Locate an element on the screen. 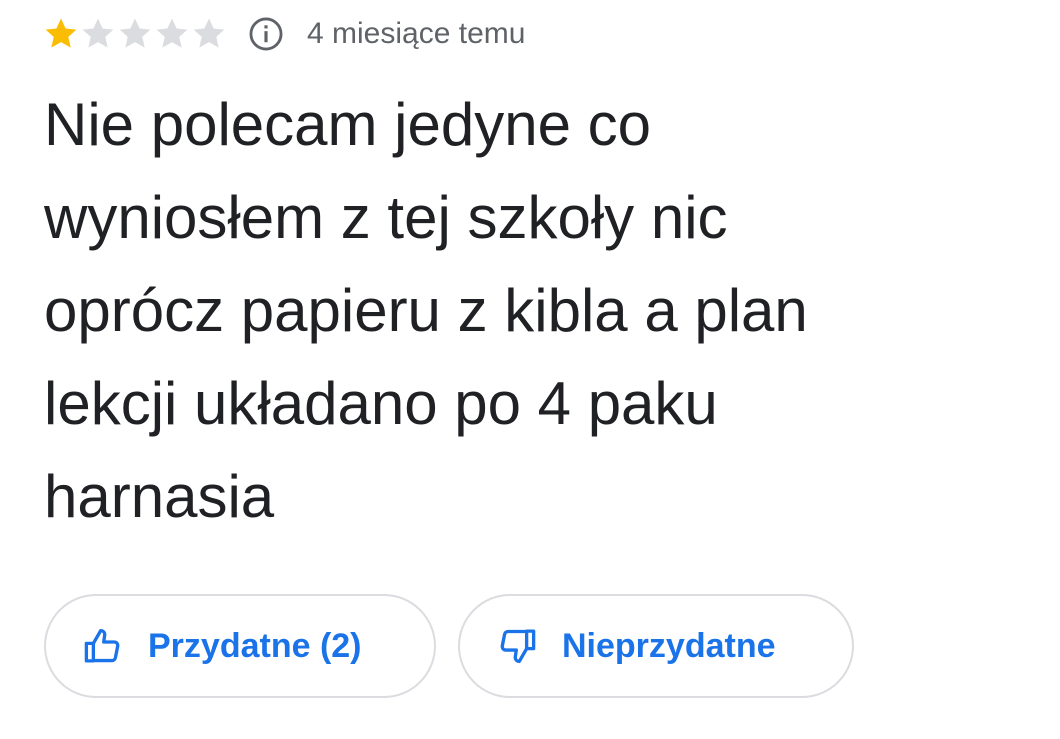  unhelpful-button: Nieprzydatne is located at coordinates (656, 646).